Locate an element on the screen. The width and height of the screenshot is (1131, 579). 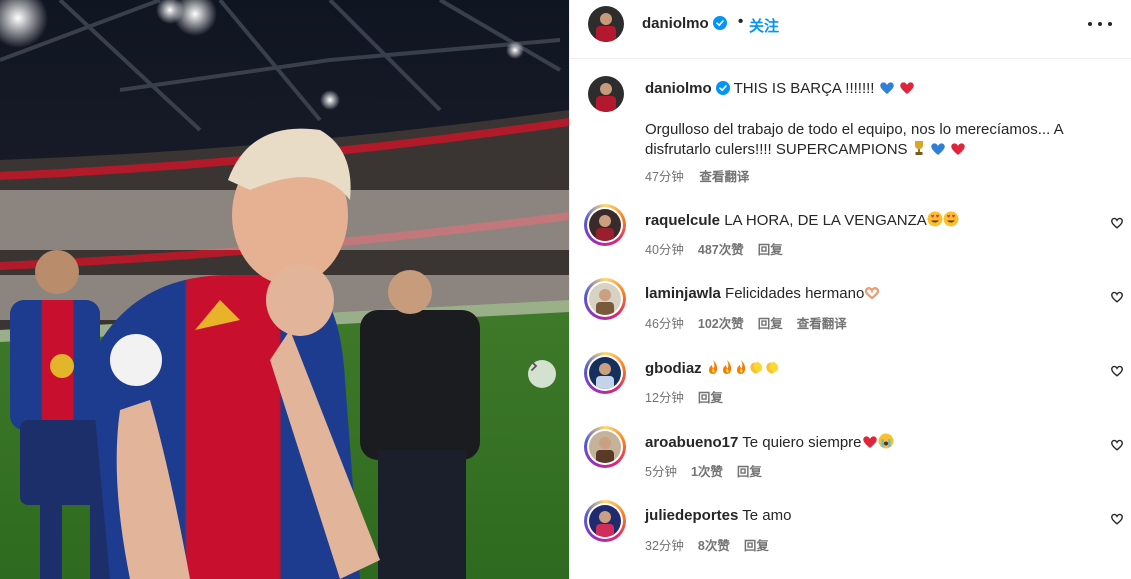
comment-line: juliedeportes Te amo is located at coordinates (718, 515).